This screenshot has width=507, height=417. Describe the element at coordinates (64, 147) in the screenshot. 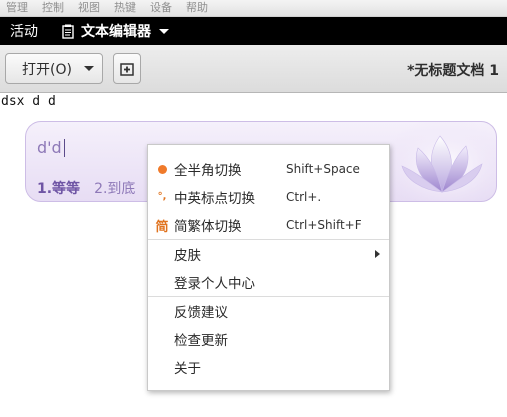

I see `text-caret` at that location.